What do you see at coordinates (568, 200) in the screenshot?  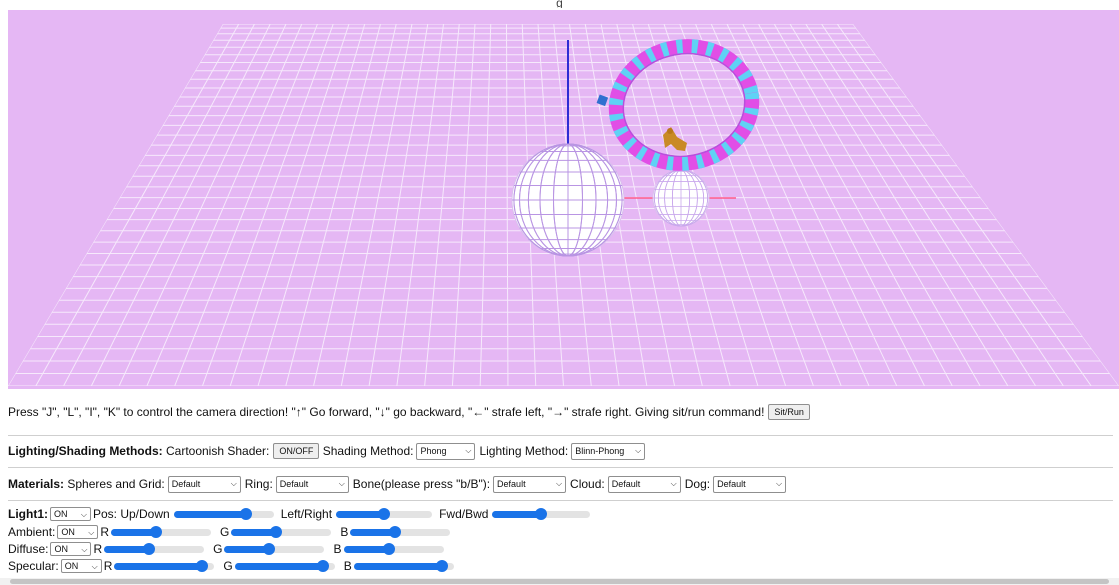 I see `large-sphere` at bounding box center [568, 200].